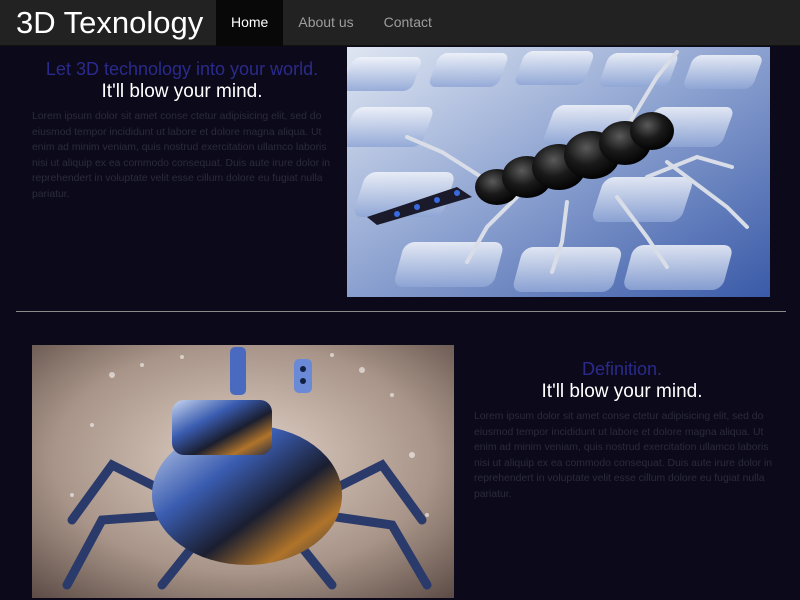 The width and height of the screenshot is (800, 600). I want to click on nav-menu: Home About us Contact, so click(331, 23).